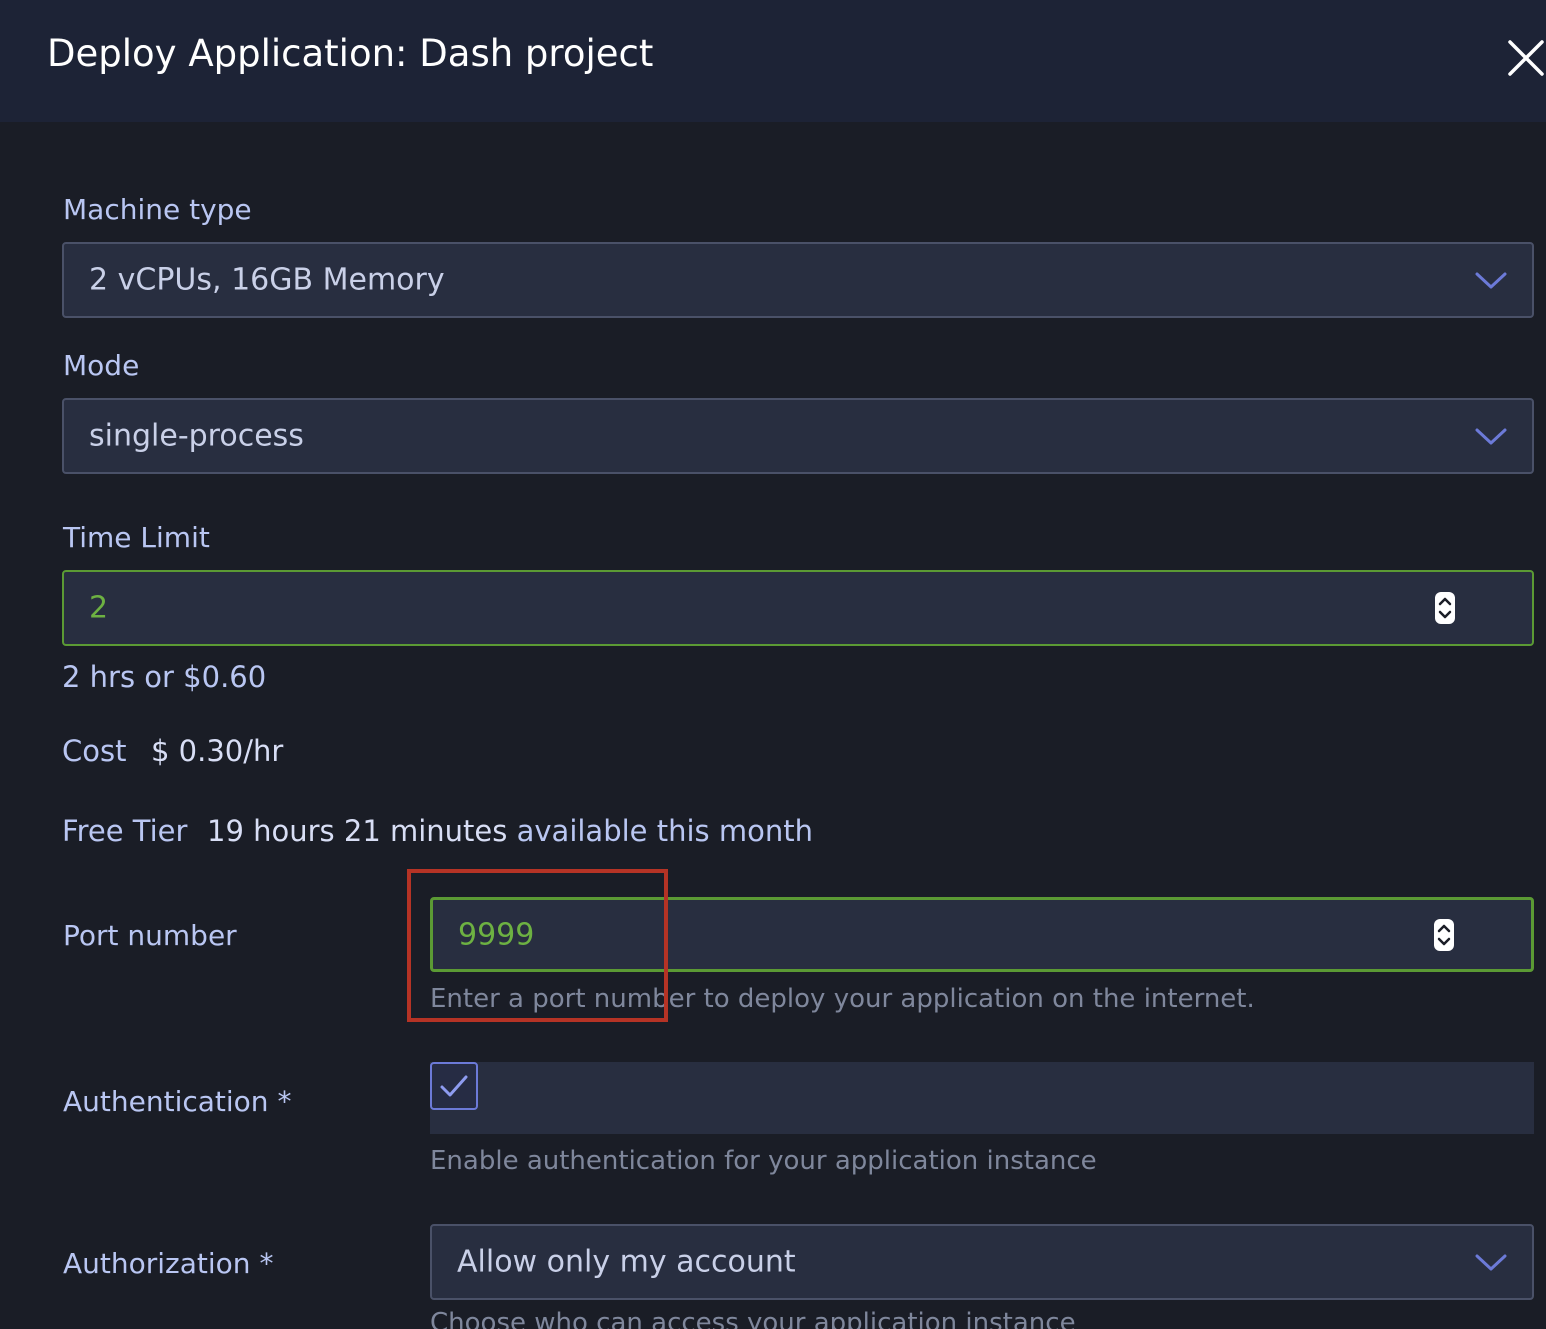 The image size is (1546, 1329). What do you see at coordinates (496, 934) in the screenshot?
I see `port-number-value: 9999` at bounding box center [496, 934].